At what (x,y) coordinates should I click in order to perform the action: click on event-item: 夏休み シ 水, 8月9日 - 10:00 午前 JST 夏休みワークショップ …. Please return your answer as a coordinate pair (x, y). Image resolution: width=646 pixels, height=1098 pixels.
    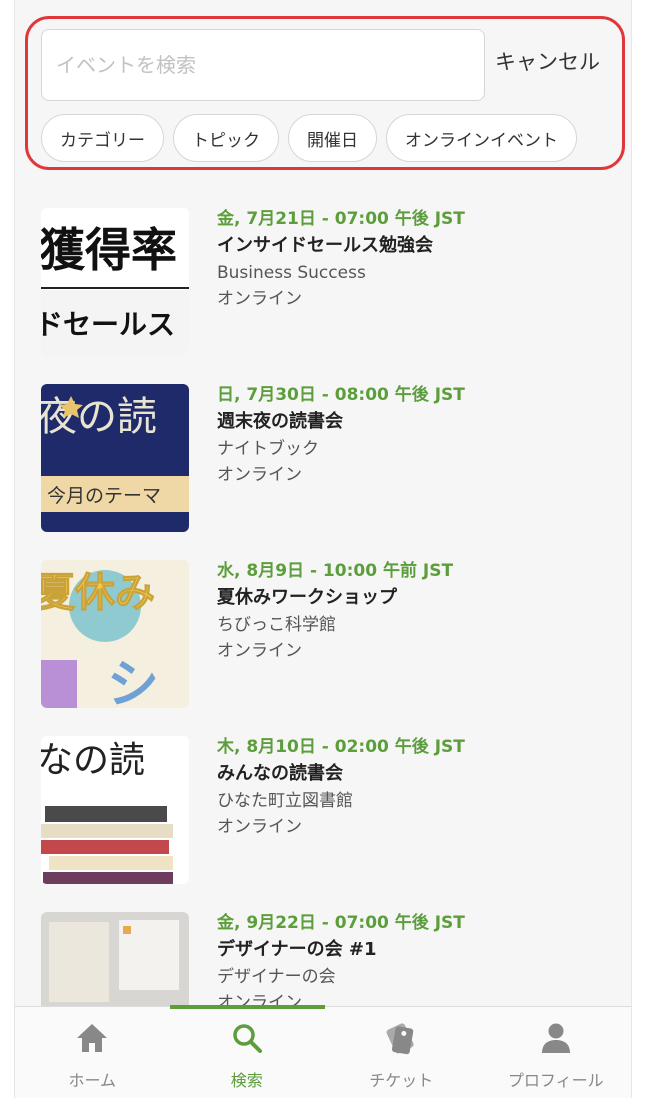
    Looking at the image, I should click on (331, 648).